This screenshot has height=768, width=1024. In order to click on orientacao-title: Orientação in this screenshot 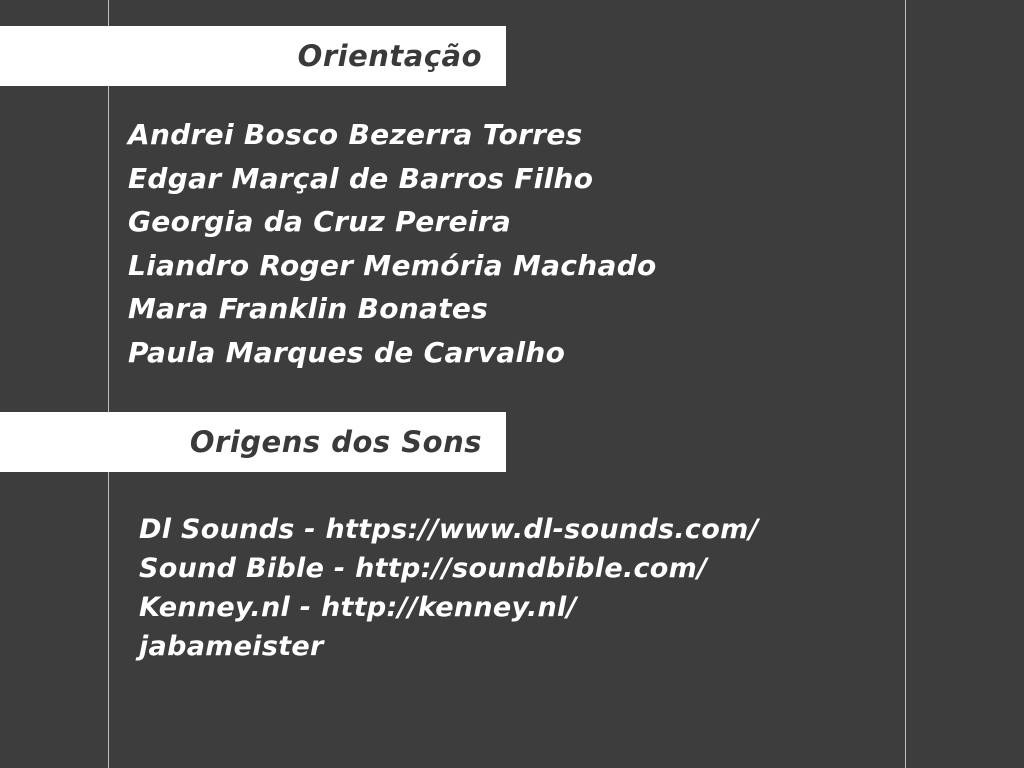, I will do `click(389, 56)`.